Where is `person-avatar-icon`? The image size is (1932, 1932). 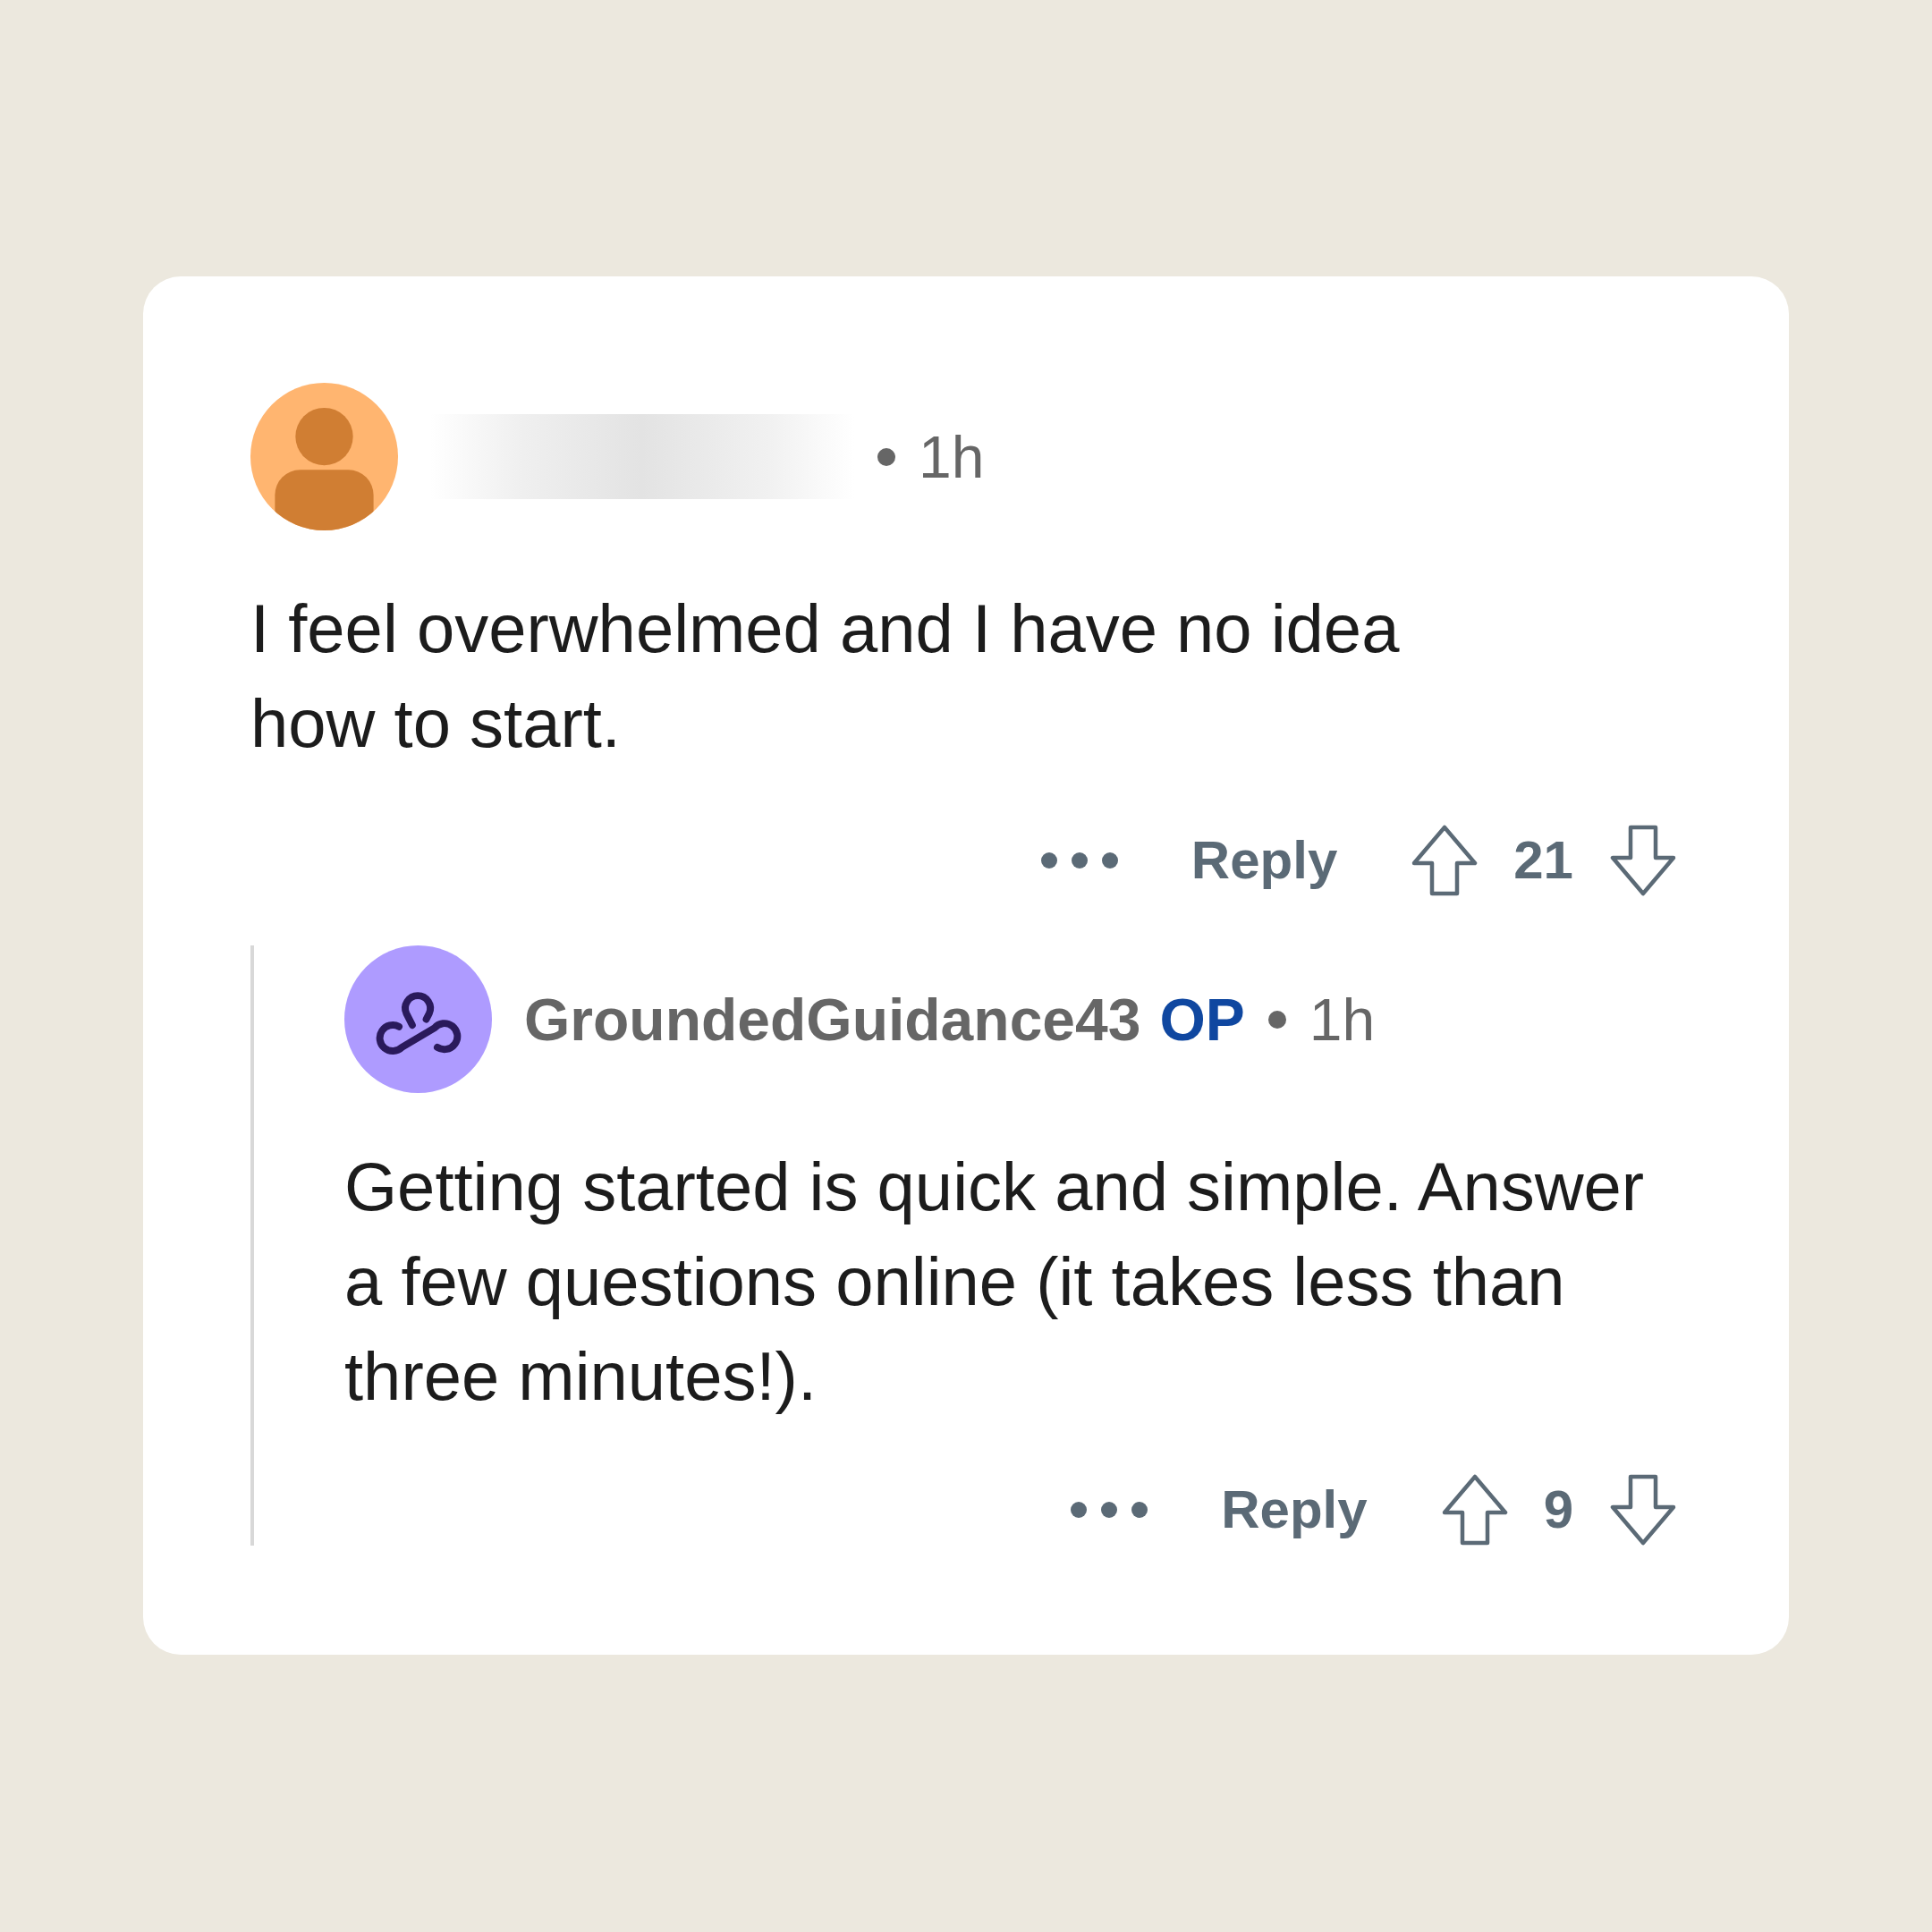
person-avatar-icon is located at coordinates (324, 456).